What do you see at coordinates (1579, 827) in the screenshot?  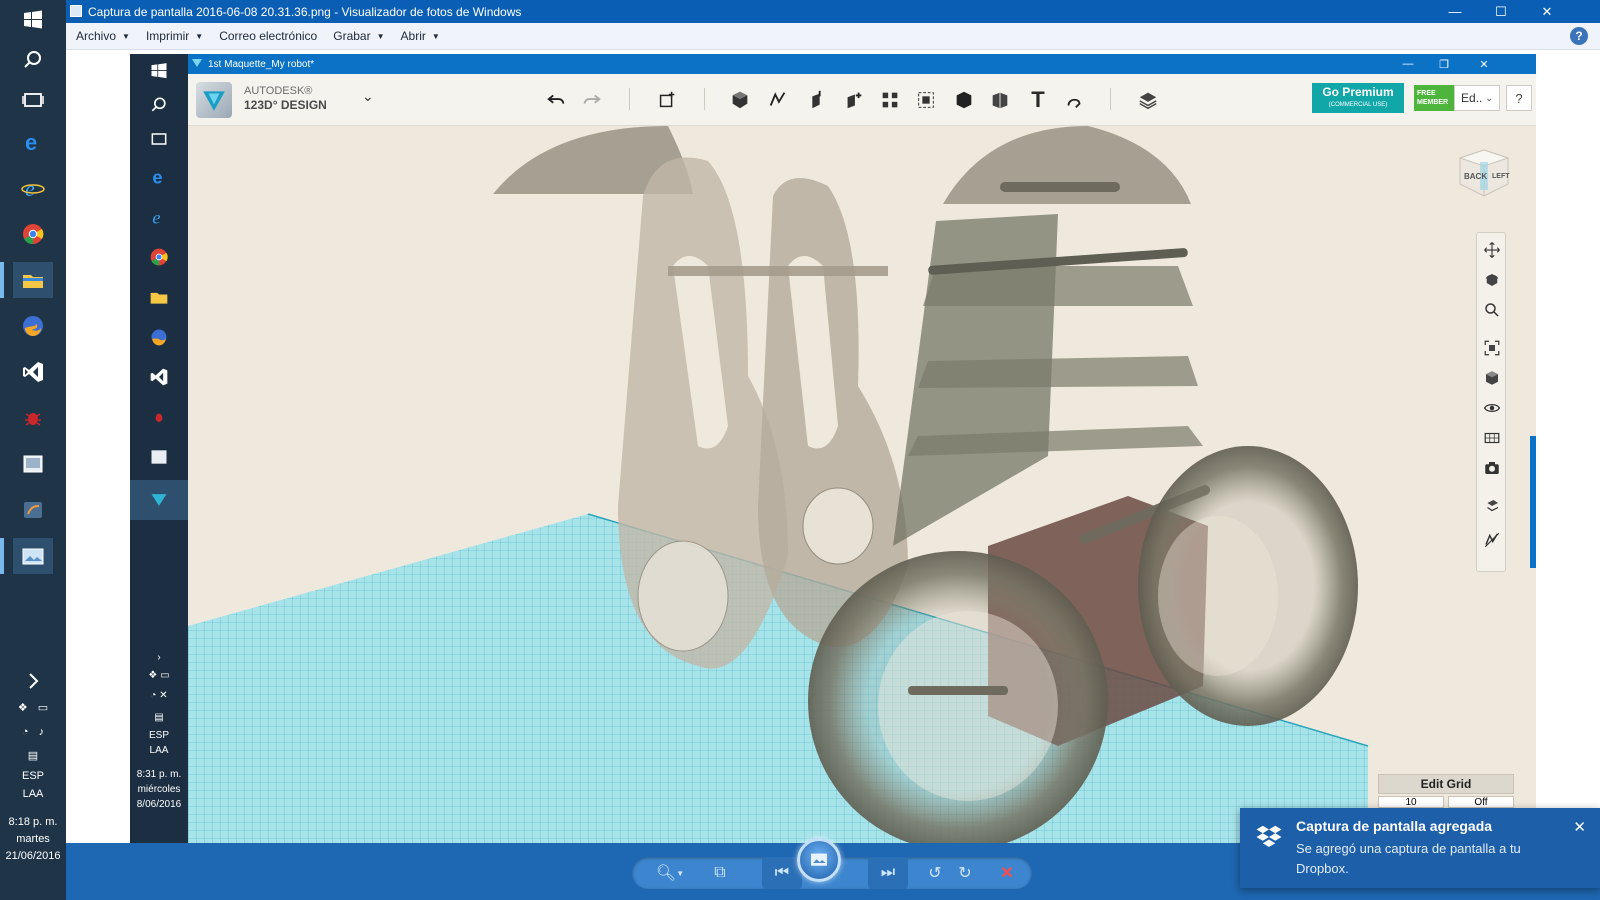 I see `close-icon: ✕` at bounding box center [1579, 827].